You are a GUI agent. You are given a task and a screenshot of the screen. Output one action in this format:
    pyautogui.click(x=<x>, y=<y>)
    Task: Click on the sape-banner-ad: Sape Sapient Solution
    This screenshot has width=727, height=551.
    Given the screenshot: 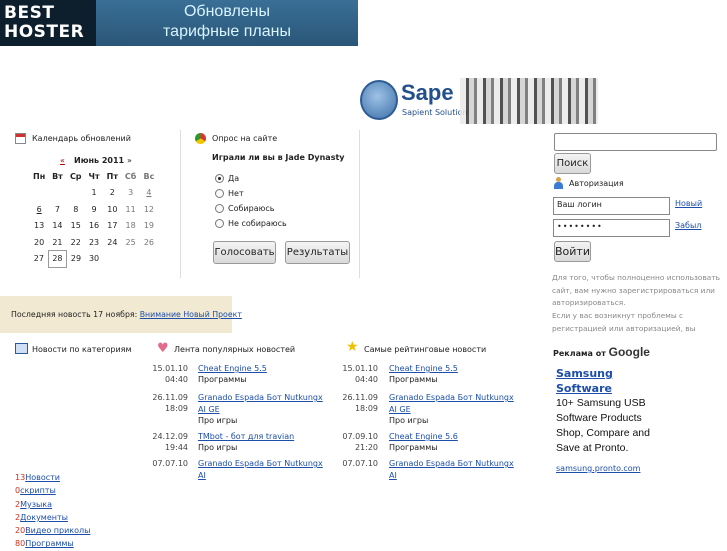 What is the action you would take?
    pyautogui.click(x=479, y=101)
    